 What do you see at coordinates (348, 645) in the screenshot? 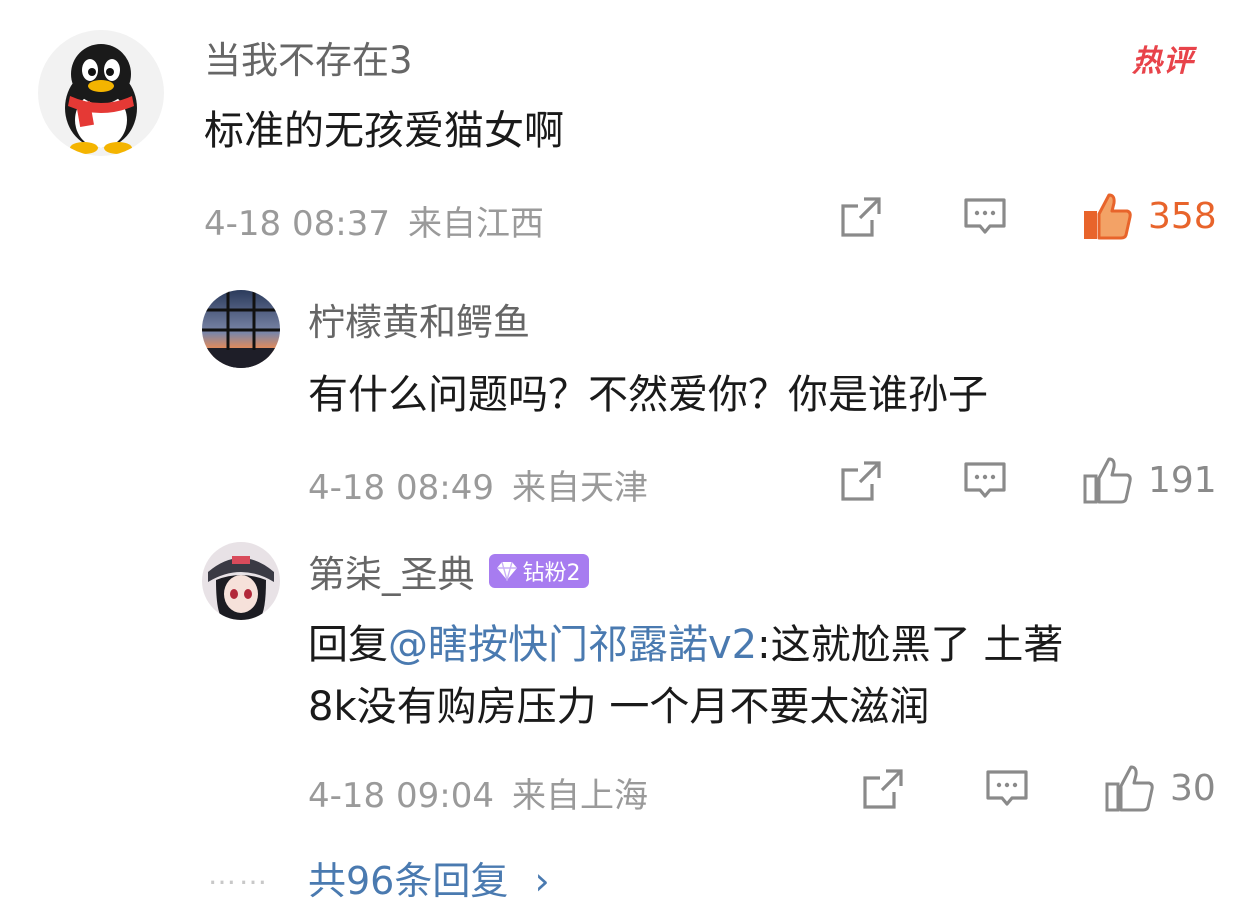
I see `reply-prefix: 回复` at bounding box center [348, 645].